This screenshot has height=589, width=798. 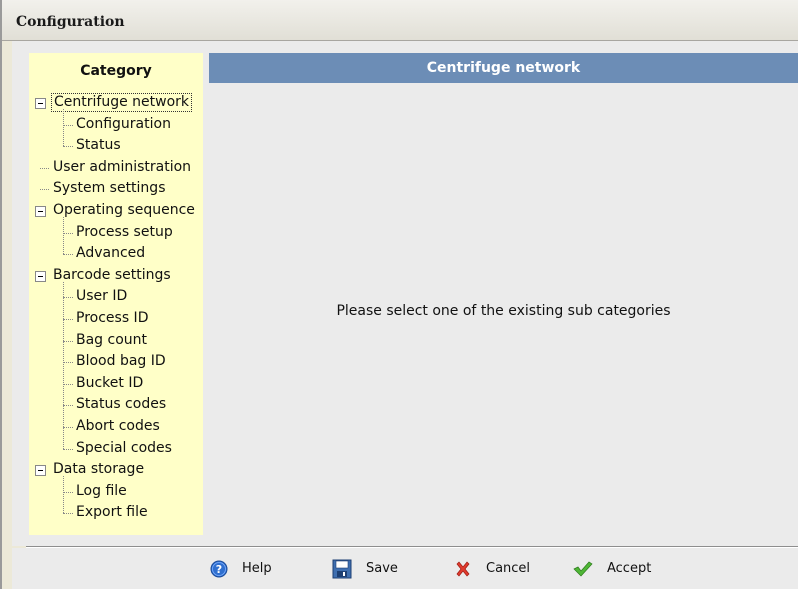 I want to click on section-header: Centrifuge network, so click(x=503, y=68).